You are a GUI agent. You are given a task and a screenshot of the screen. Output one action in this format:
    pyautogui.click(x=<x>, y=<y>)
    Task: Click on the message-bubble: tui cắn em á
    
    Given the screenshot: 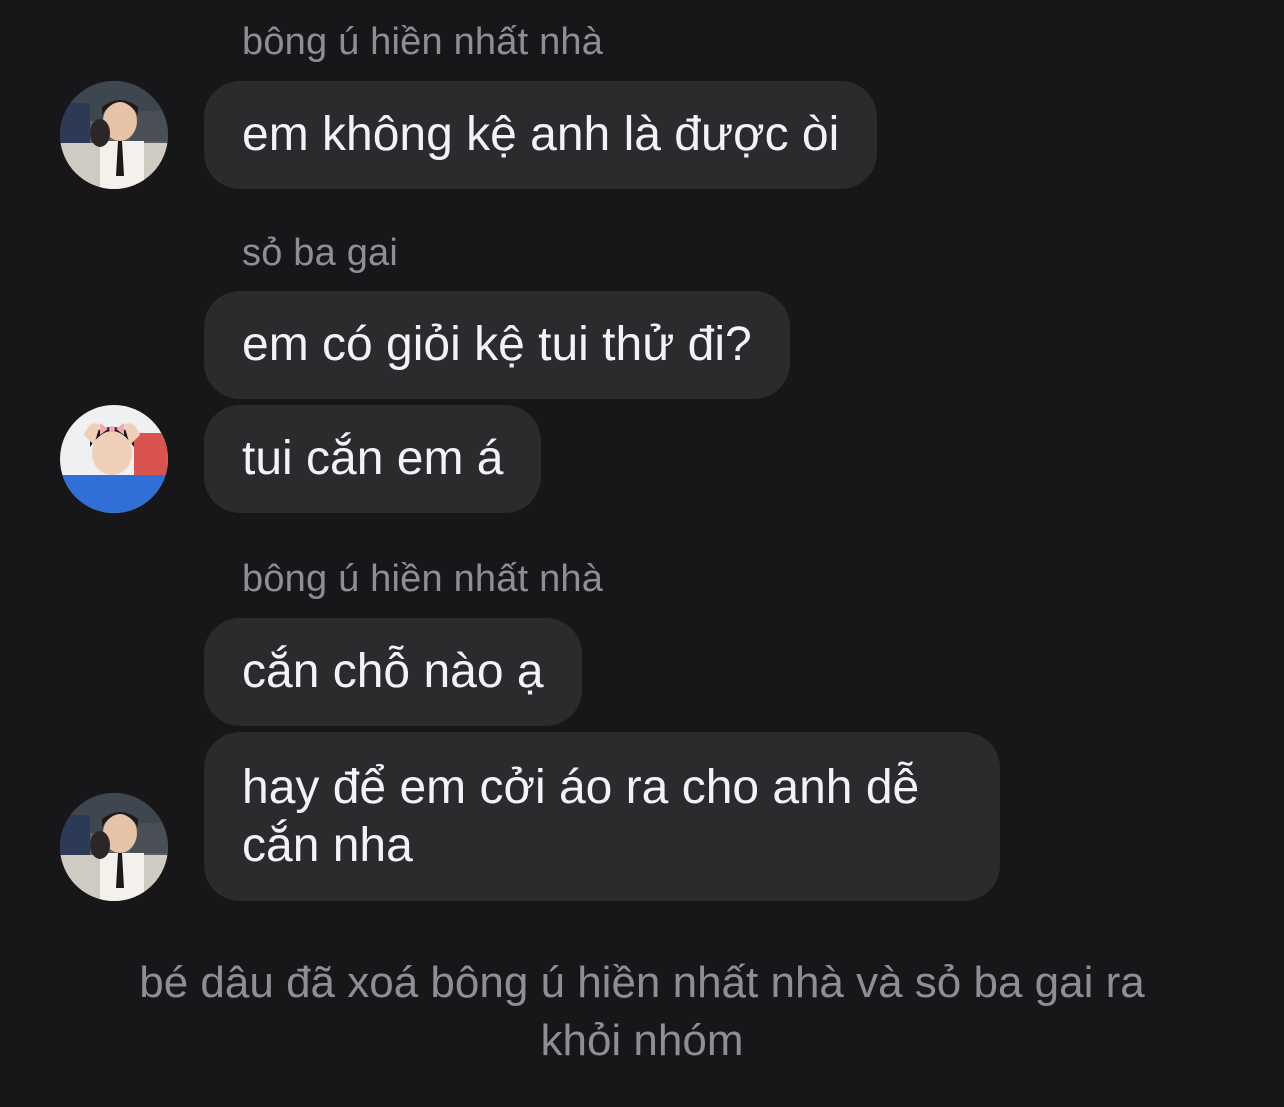 What is the action you would take?
    pyautogui.click(x=373, y=459)
    